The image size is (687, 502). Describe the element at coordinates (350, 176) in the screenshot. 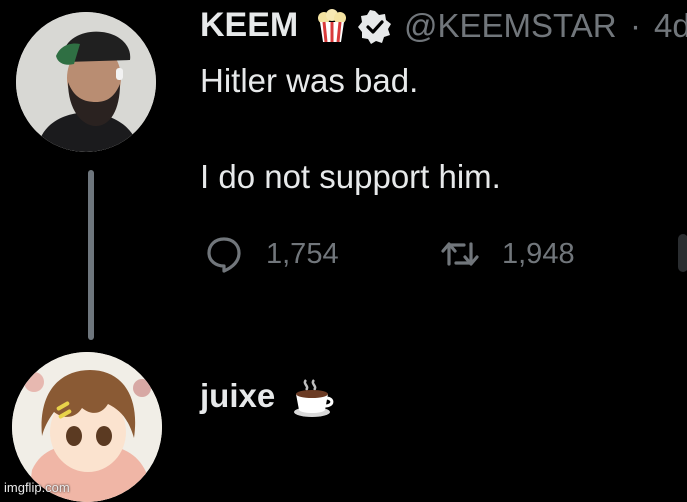

I see `tweet-text-line-2: I do not support him.` at that location.